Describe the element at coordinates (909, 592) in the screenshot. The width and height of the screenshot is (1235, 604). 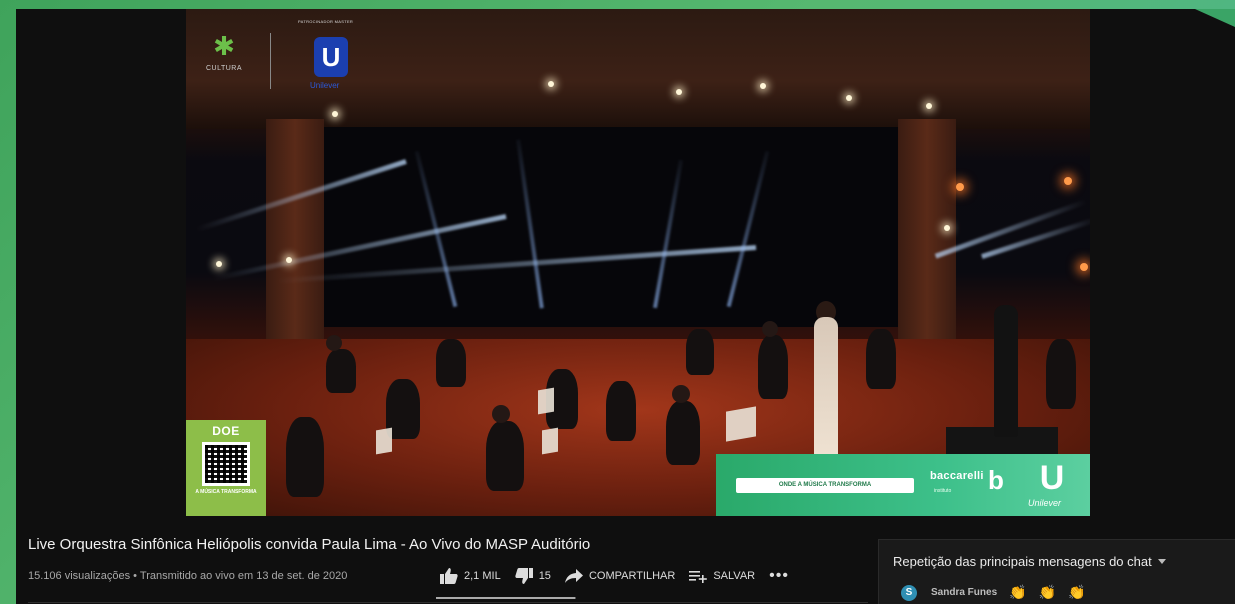
I see `avatar: S` at that location.